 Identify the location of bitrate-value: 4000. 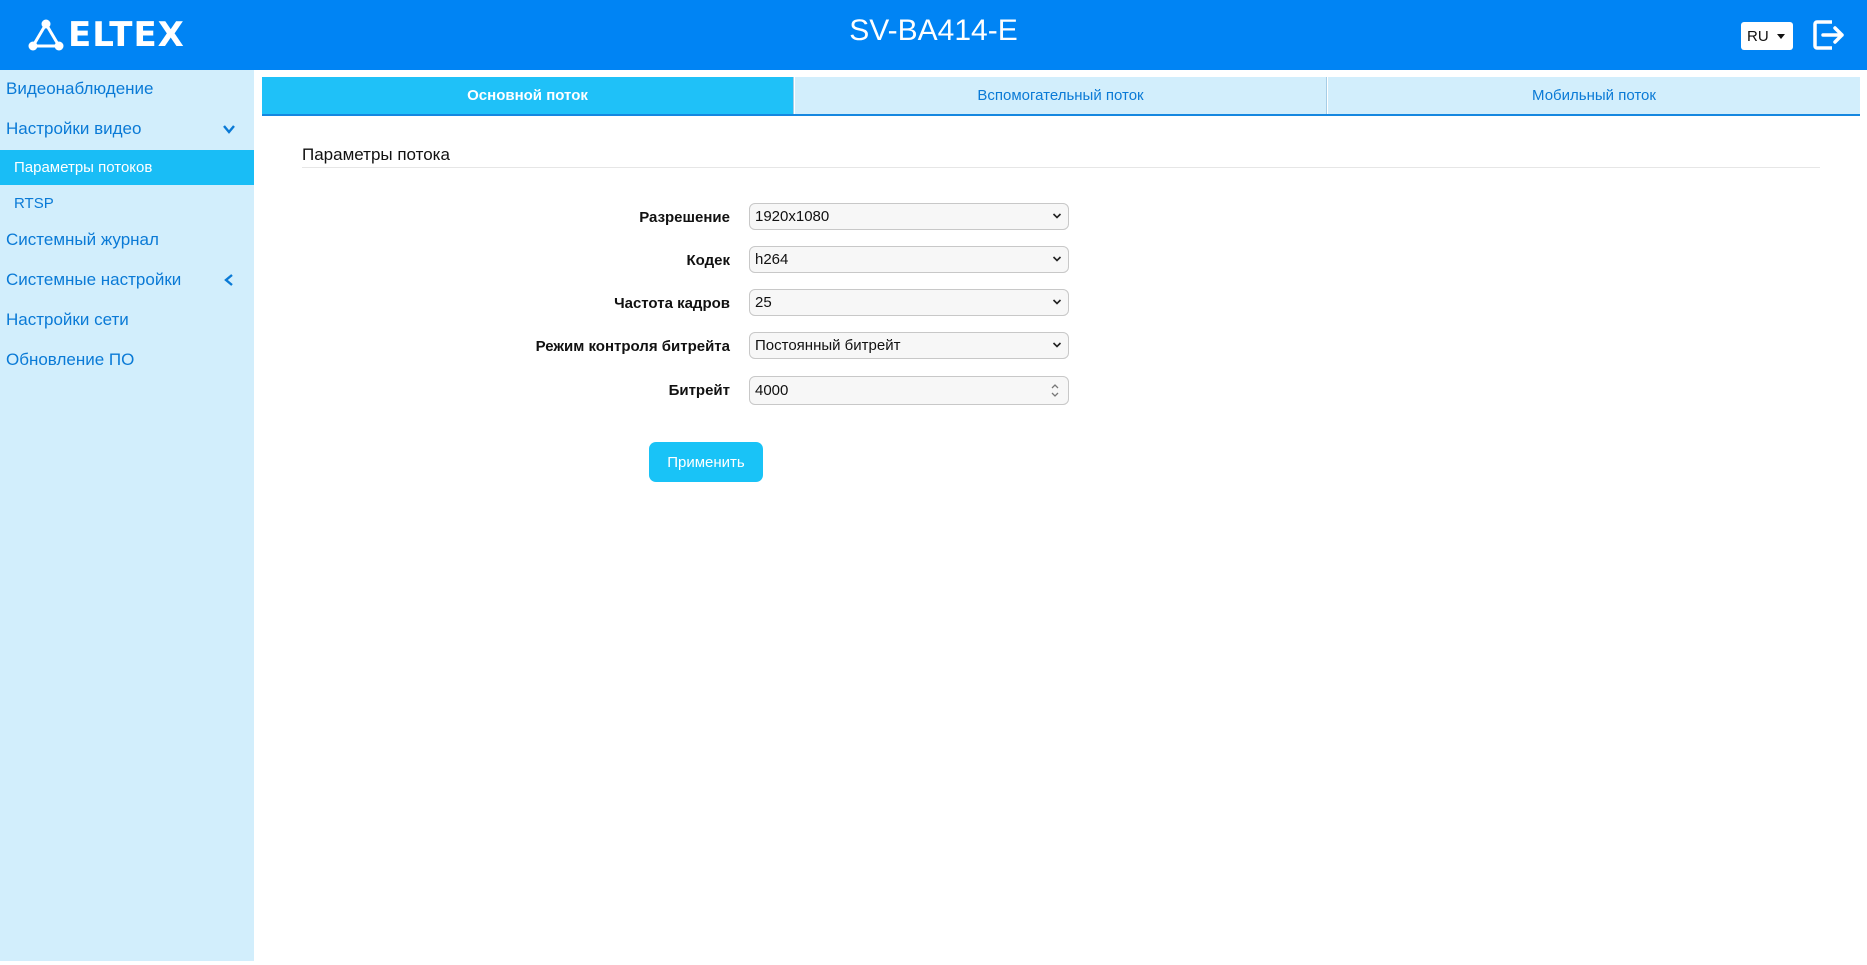
(772, 390).